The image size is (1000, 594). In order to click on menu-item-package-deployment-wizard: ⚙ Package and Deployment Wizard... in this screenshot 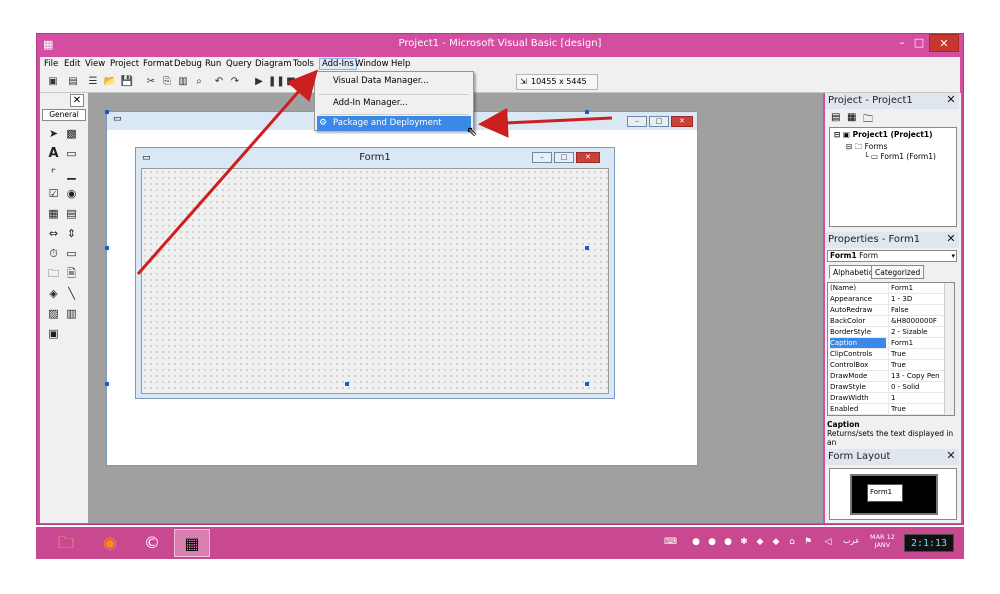, I will do `click(394, 129)`.